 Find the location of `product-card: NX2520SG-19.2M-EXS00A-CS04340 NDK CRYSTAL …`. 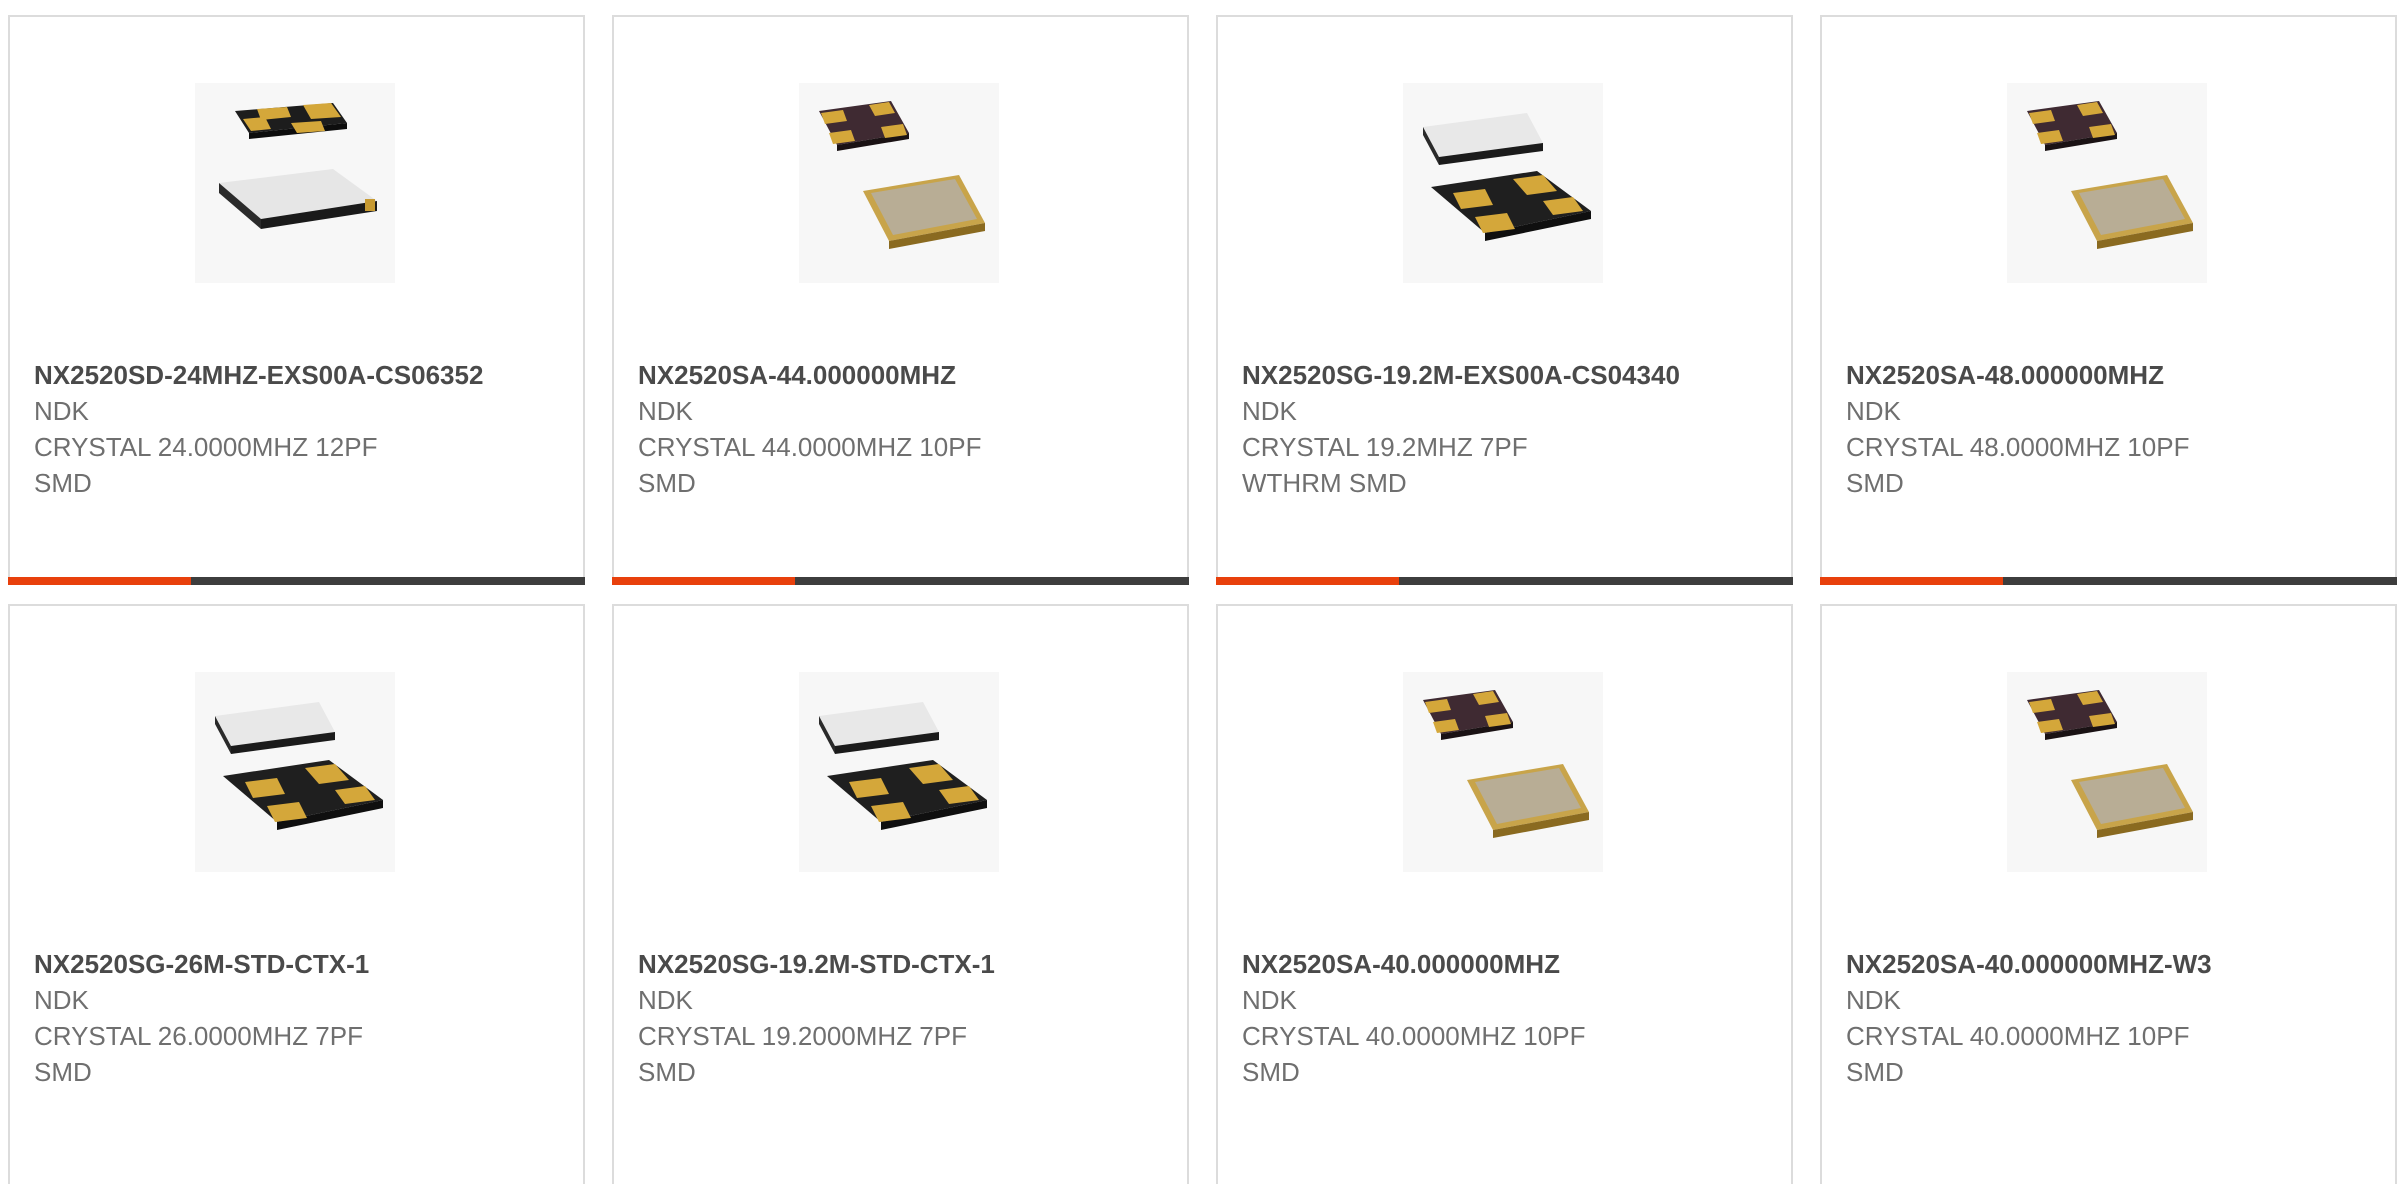

product-card: NX2520SG-19.2M-EXS00A-CS04340 NDK CRYSTAL … is located at coordinates (1504, 300).